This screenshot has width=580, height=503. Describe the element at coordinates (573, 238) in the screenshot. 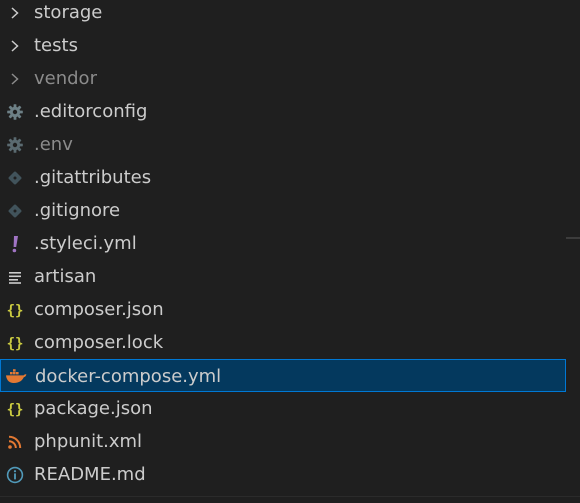

I see `scrollbar-edge` at that location.